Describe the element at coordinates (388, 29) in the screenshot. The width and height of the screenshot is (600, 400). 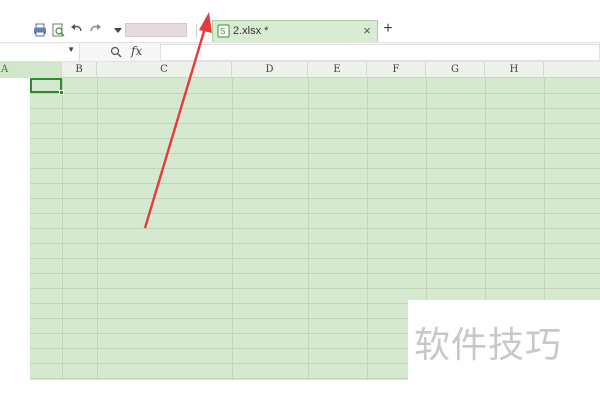
I see `new-tab-button: +` at that location.